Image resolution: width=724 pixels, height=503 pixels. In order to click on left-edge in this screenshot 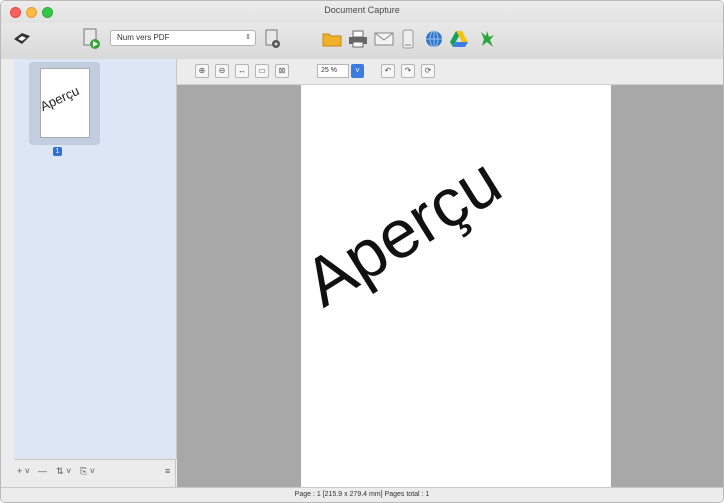, I will do `click(7, 280)`.